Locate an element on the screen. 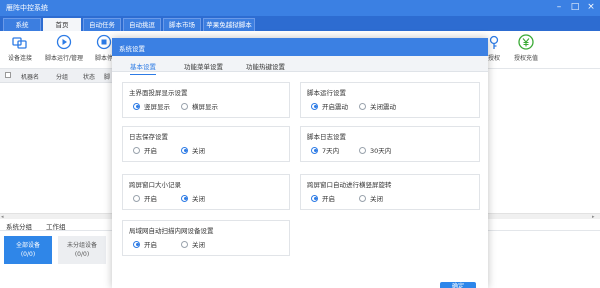  panel-title: 主界面投屏显示设置 is located at coordinates (158, 93).